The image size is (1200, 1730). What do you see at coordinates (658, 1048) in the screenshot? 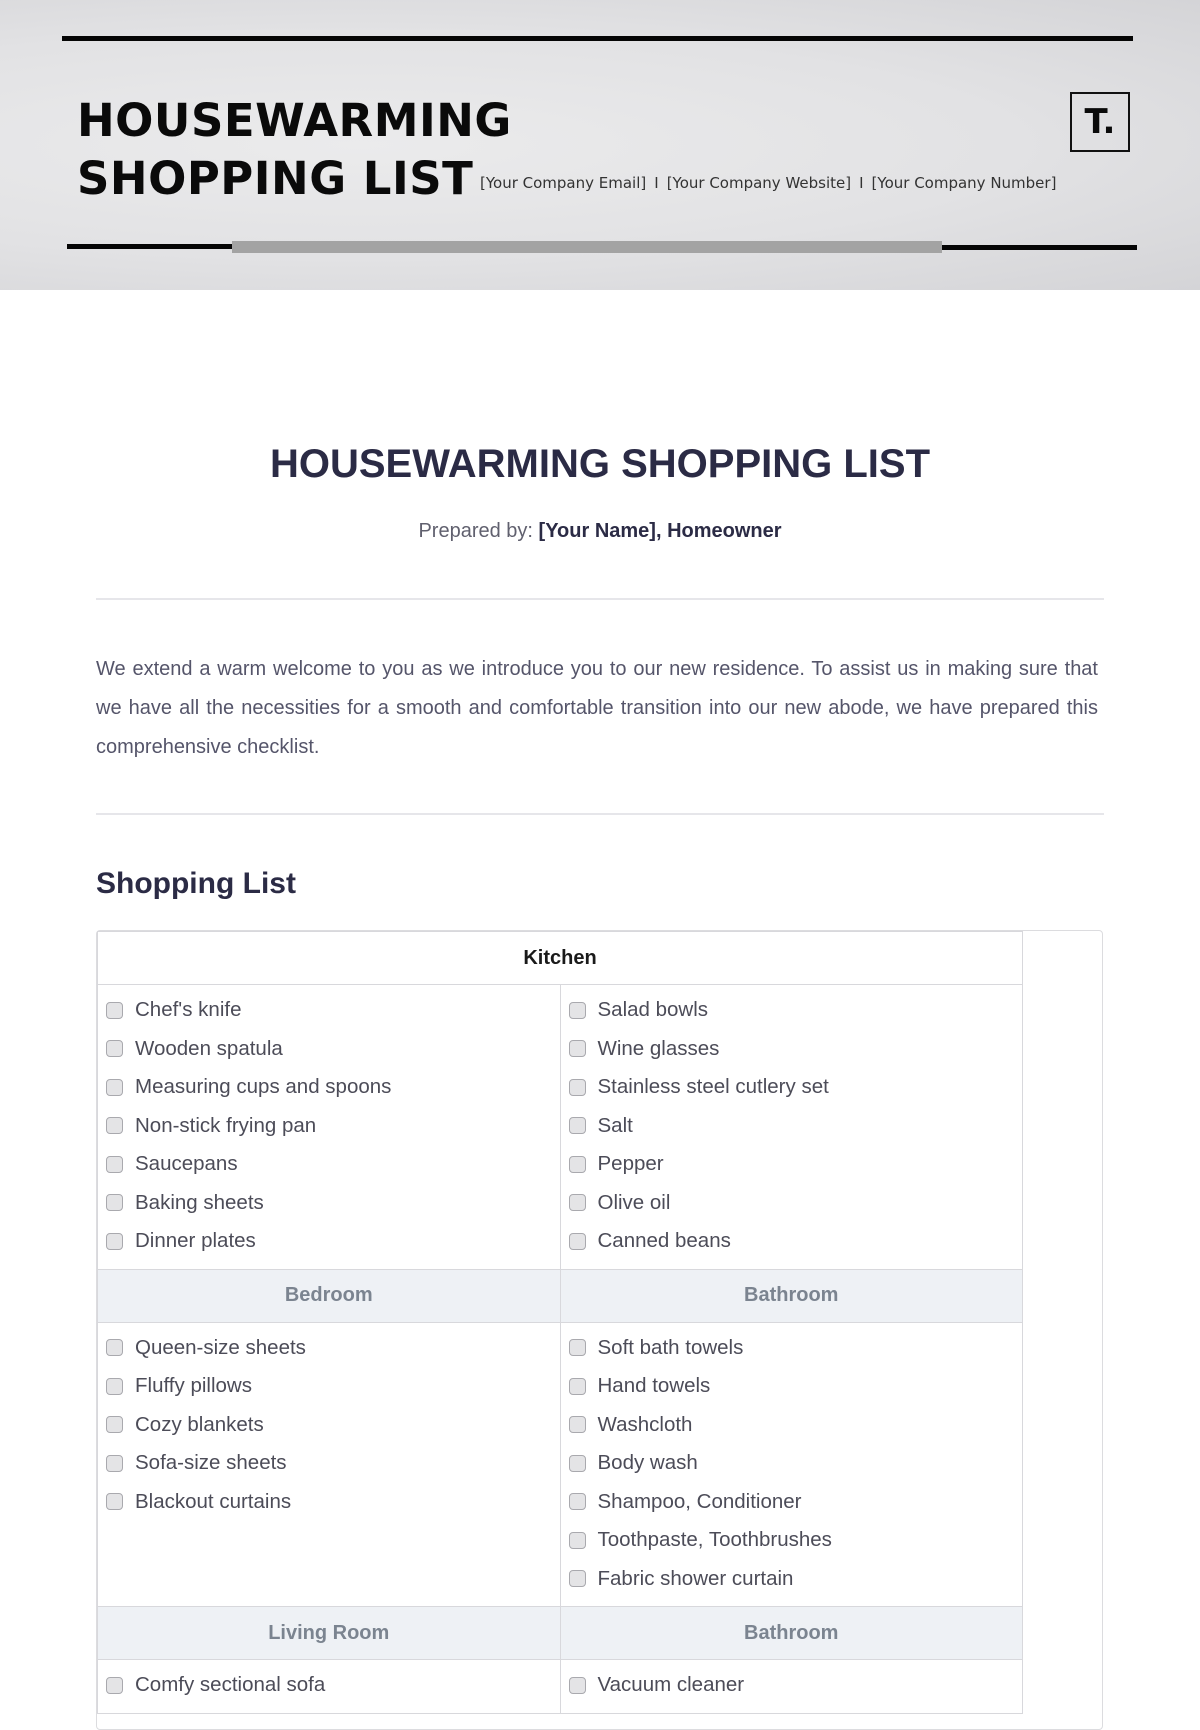
I see `item-label: Wine glasses` at bounding box center [658, 1048].